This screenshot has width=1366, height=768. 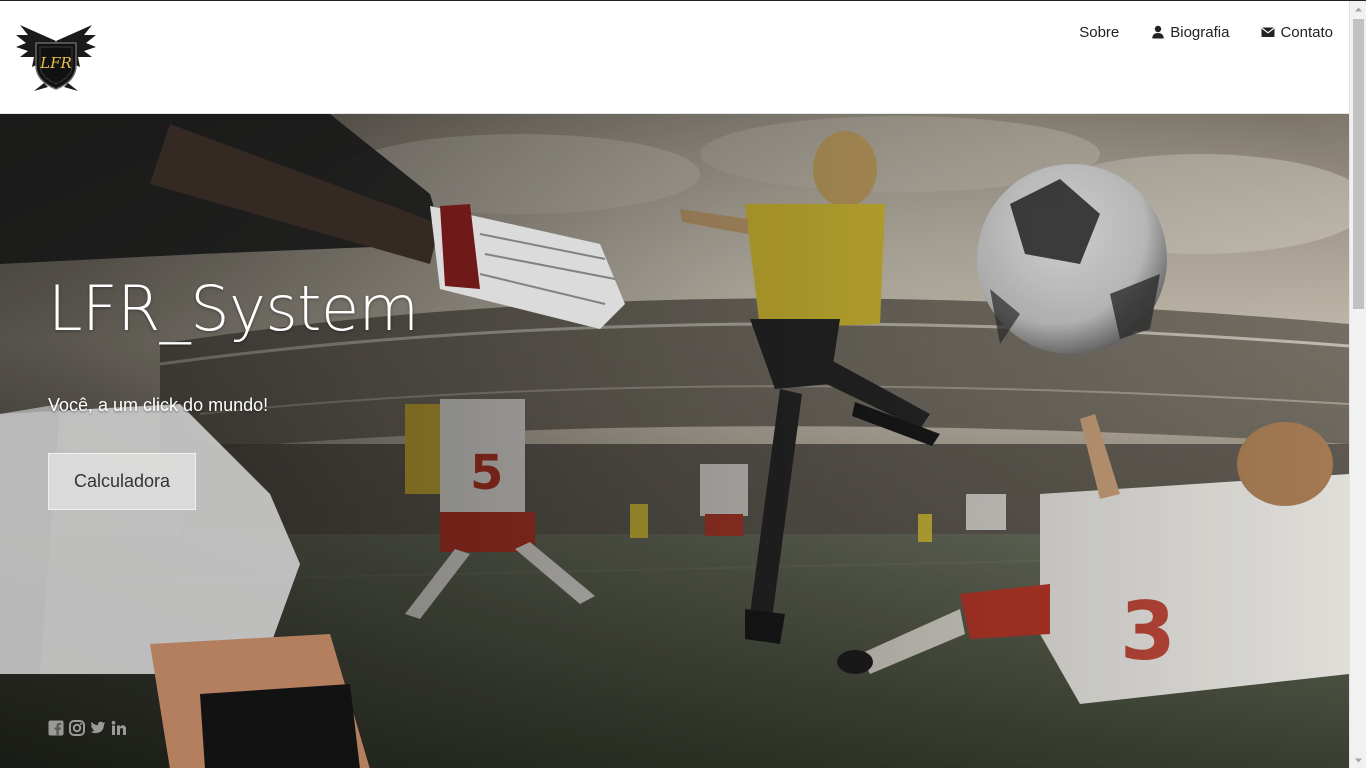 I want to click on nav-sobre: Sobre, so click(x=1099, y=32).